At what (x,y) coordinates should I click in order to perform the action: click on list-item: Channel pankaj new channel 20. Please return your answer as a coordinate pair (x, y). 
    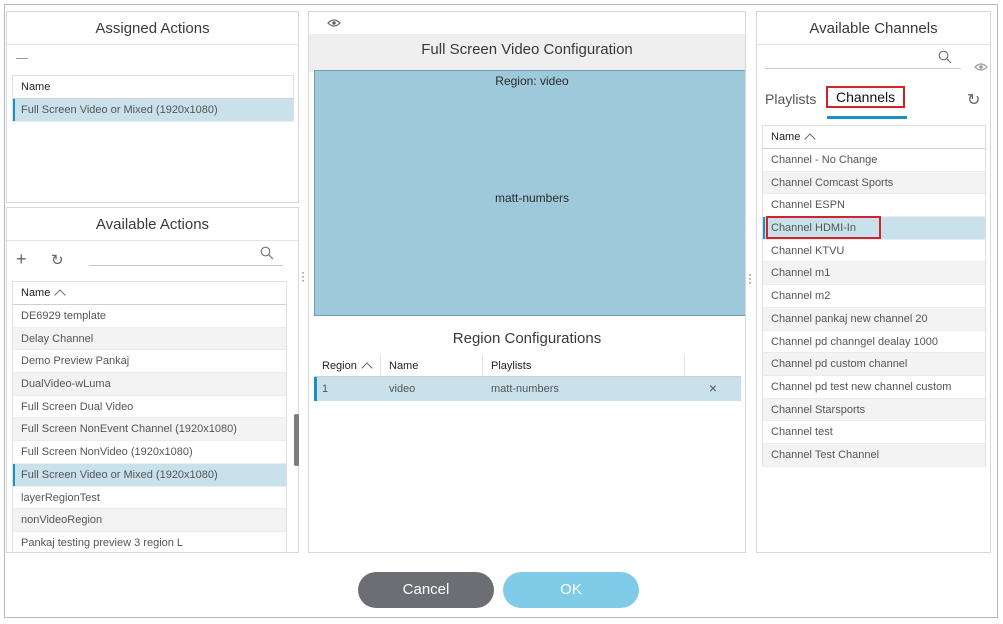
    Looking at the image, I should click on (874, 319).